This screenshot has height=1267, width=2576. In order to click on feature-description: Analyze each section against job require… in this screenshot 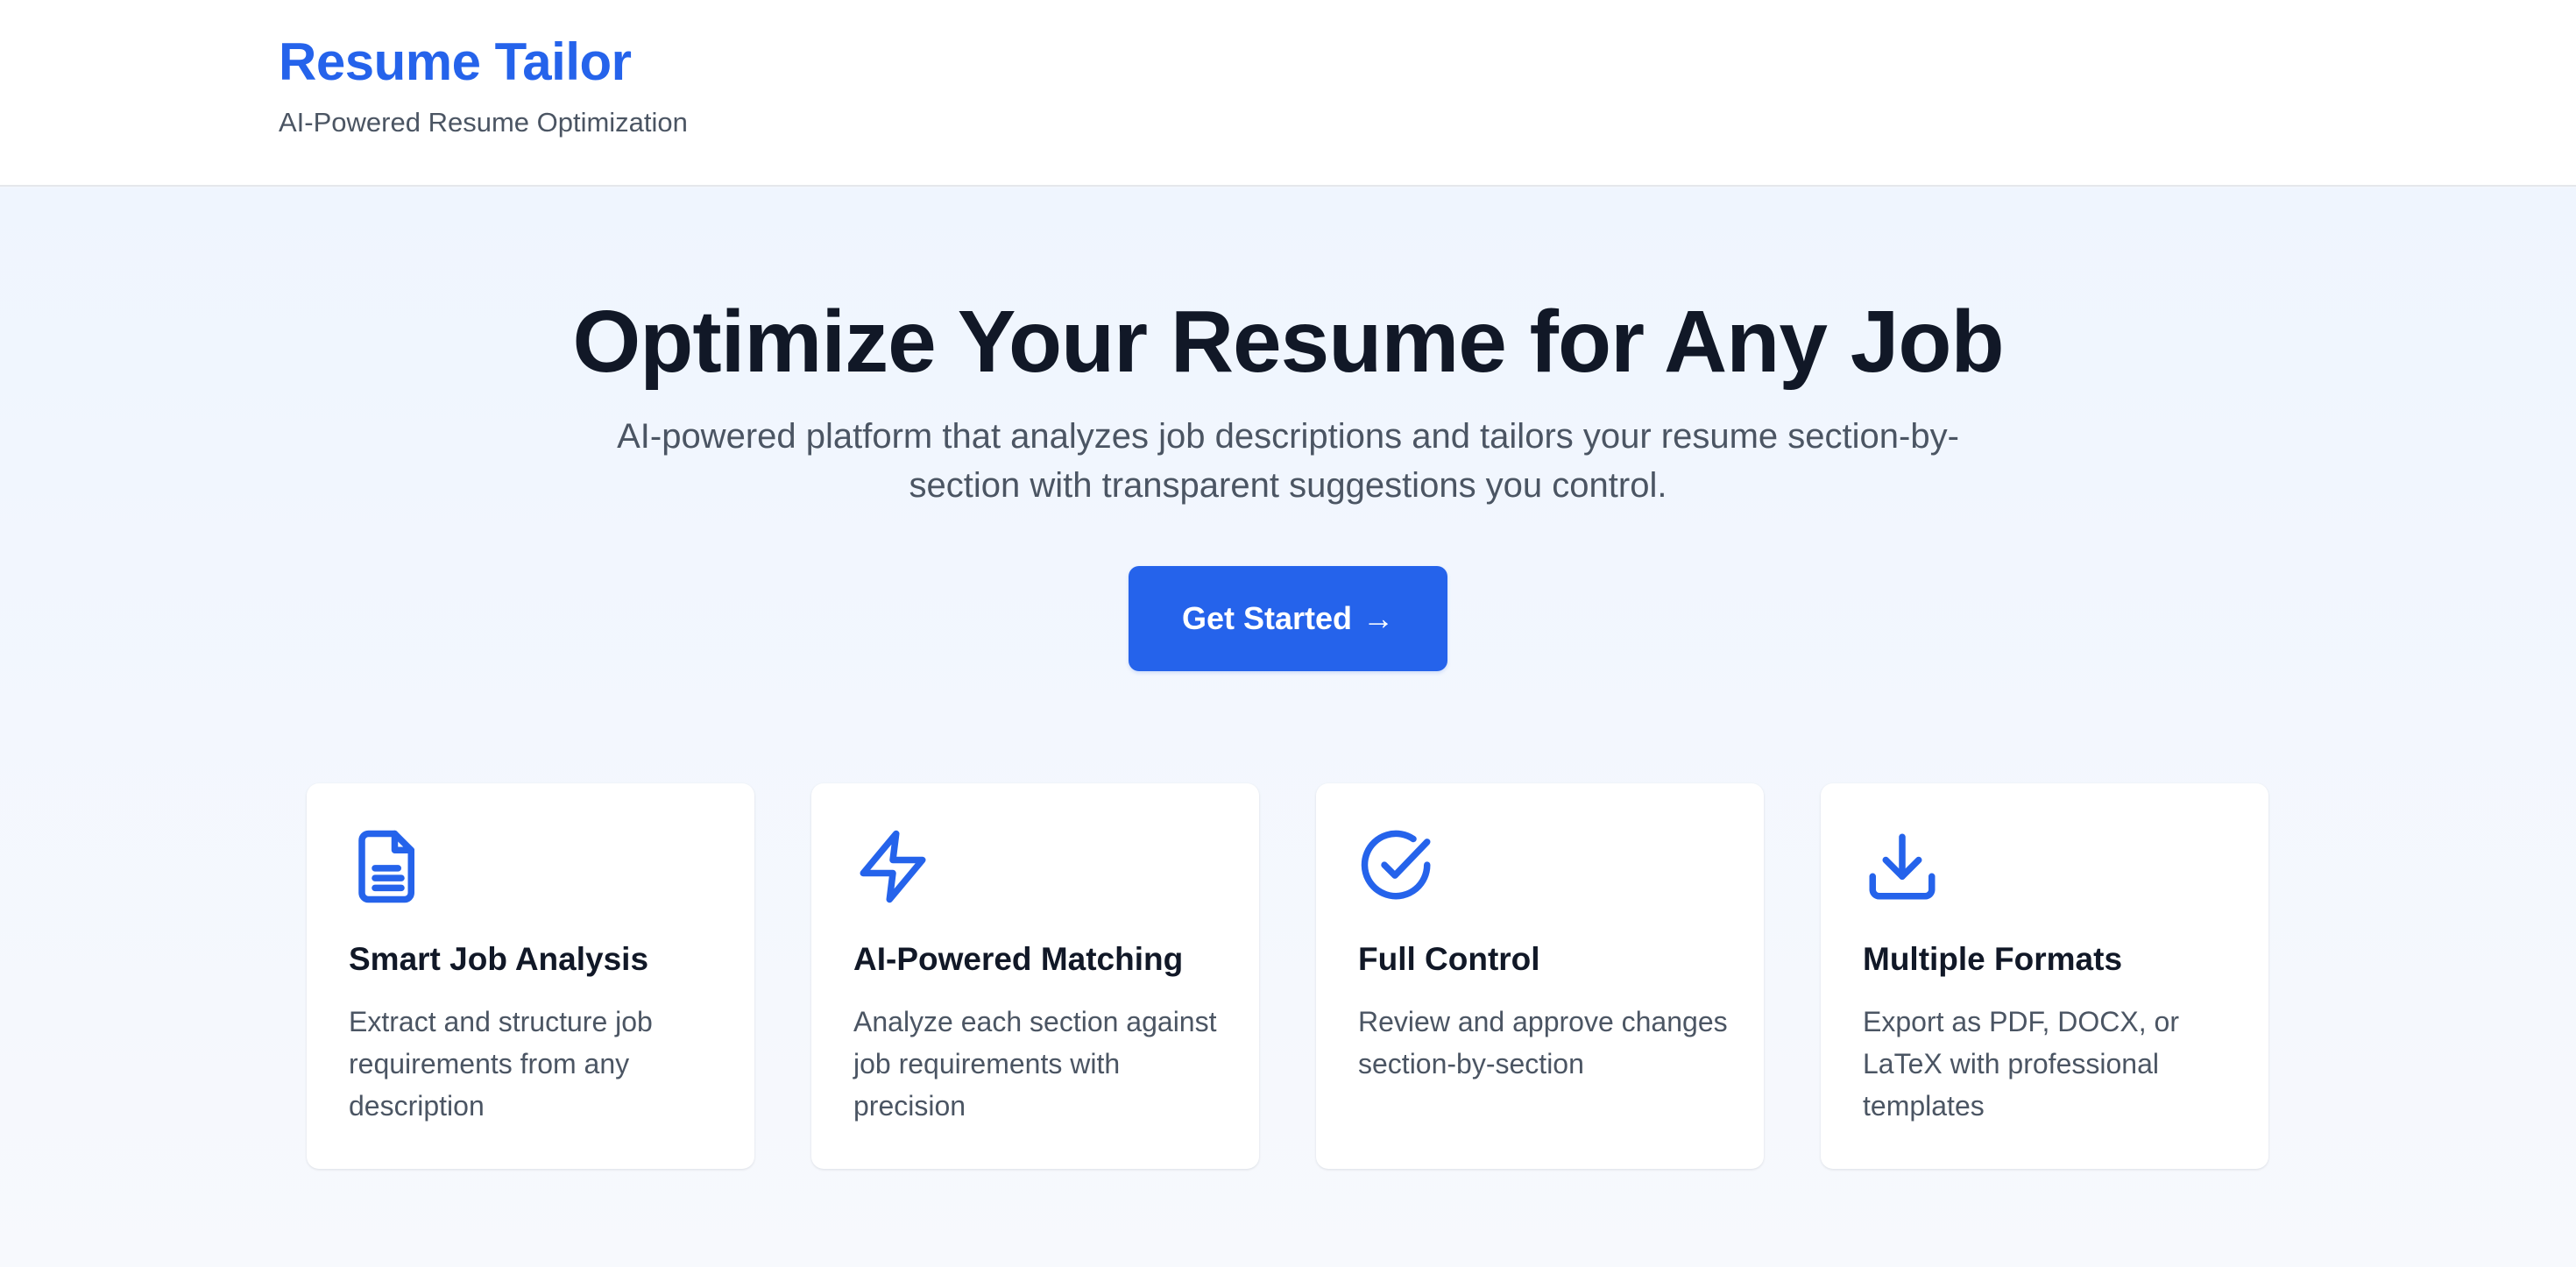, I will do `click(1035, 1064)`.